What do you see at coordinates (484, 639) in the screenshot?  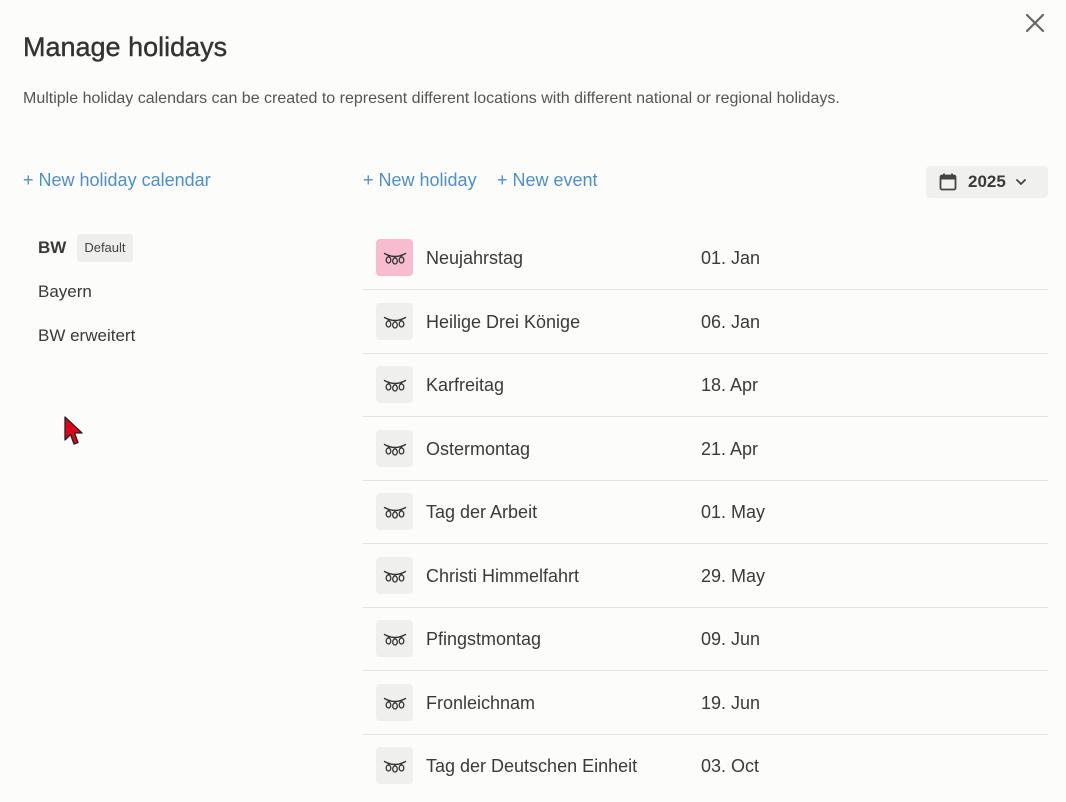 I see `holiday-name: Pfingstmontag` at bounding box center [484, 639].